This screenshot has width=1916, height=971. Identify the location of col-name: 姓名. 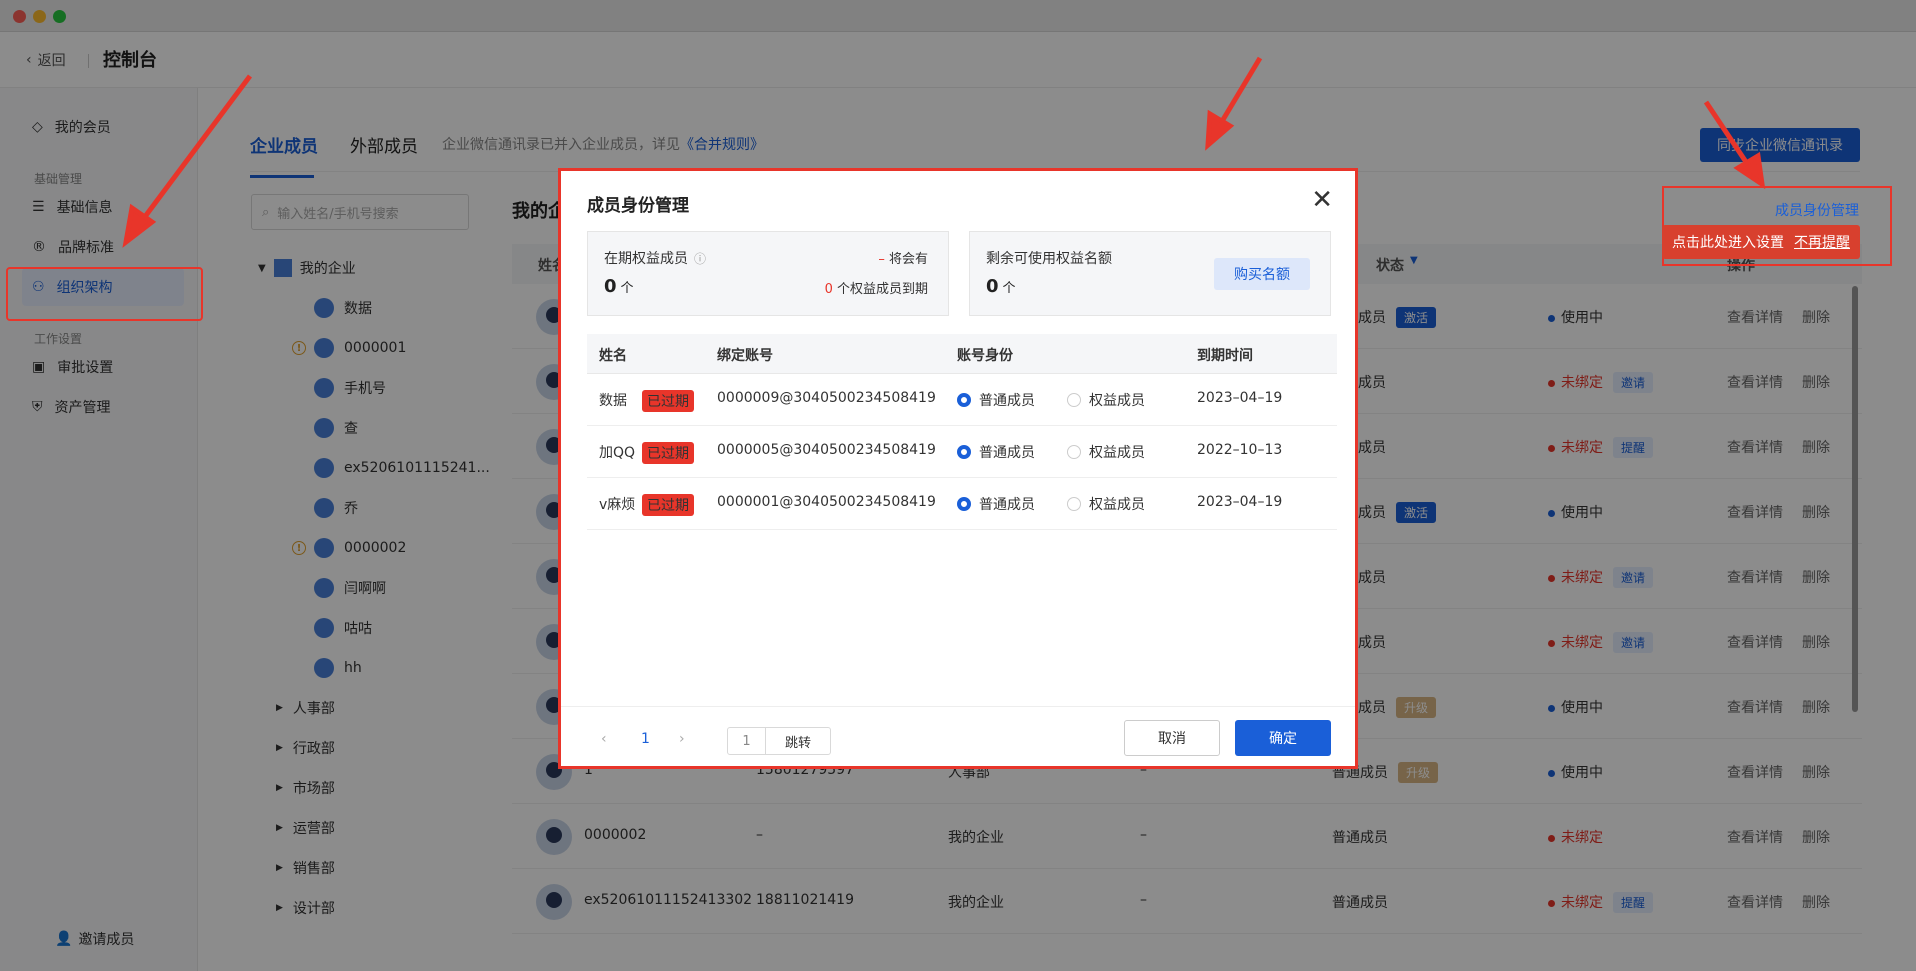
(613, 356).